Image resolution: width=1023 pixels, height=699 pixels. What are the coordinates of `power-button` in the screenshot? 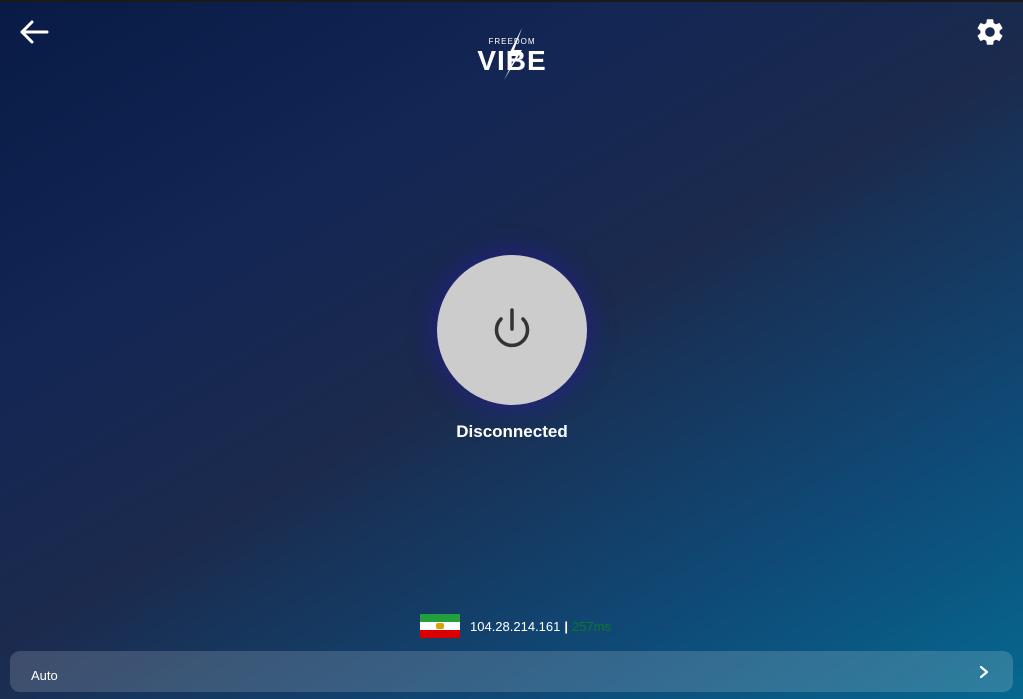 It's located at (512, 330).